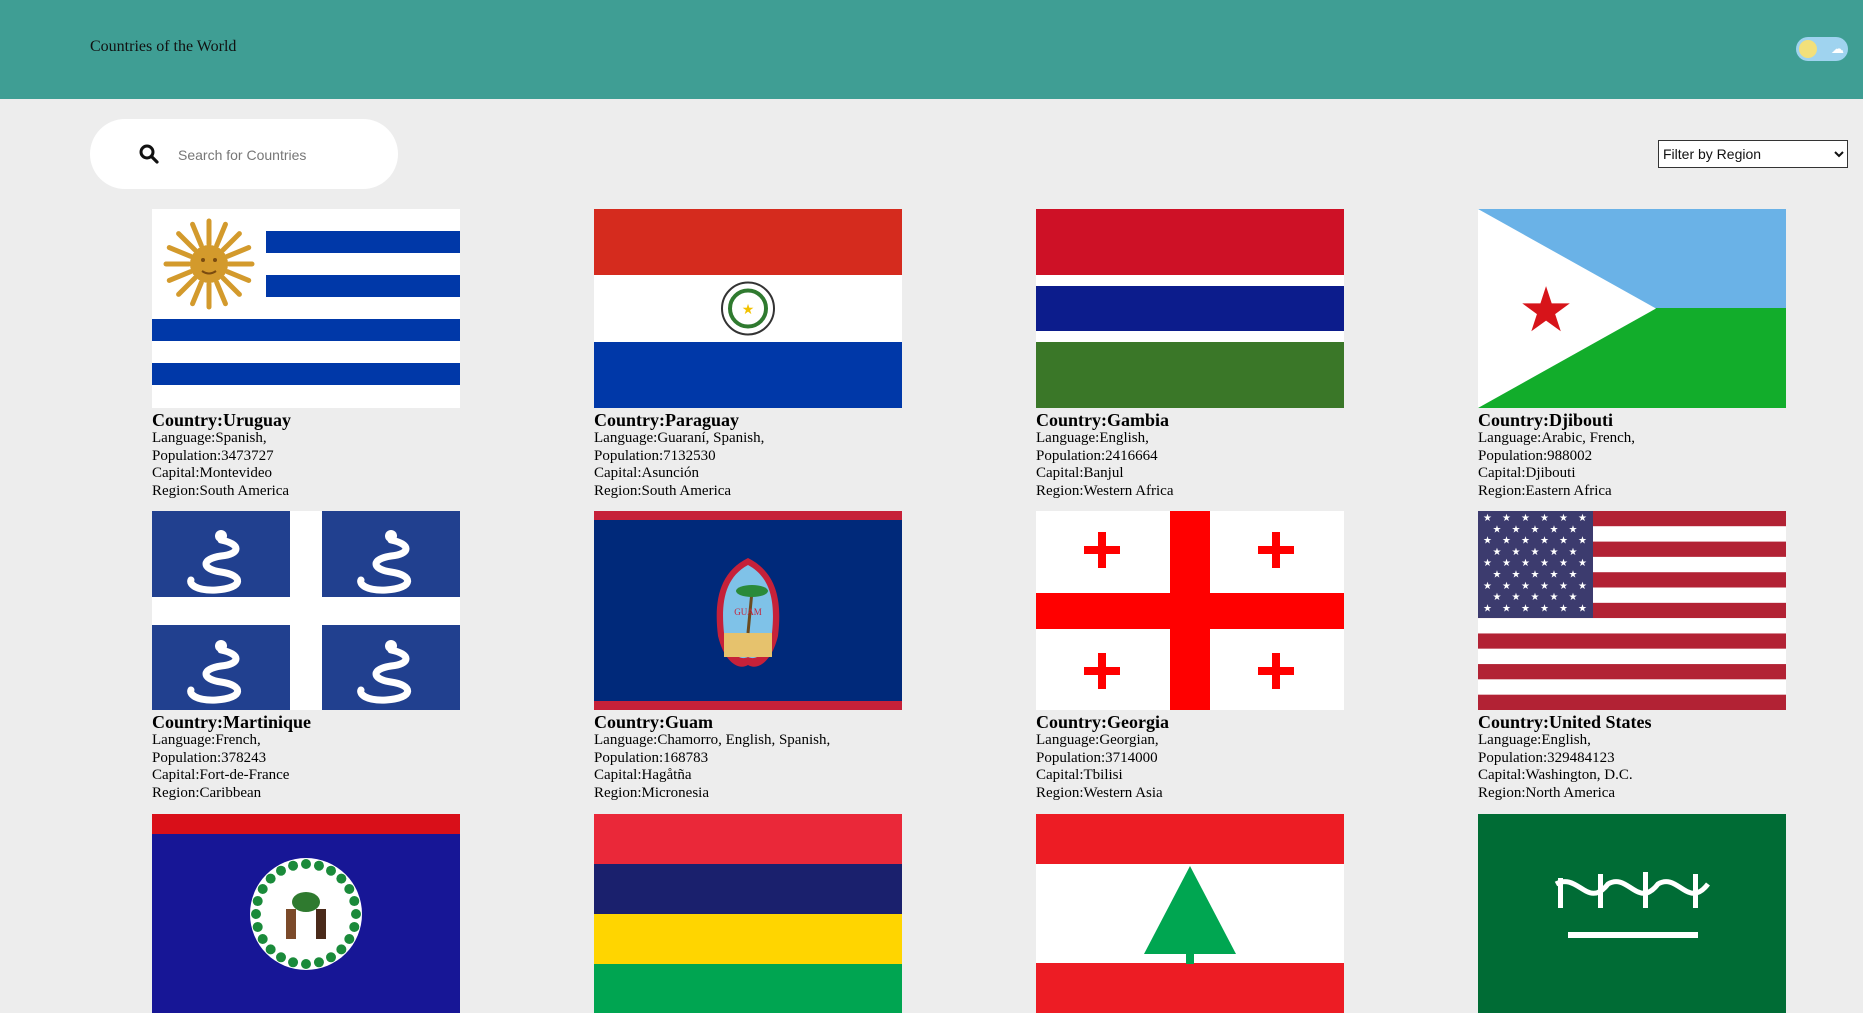 This screenshot has width=1863, height=1013. I want to click on search-box, so click(244, 154).